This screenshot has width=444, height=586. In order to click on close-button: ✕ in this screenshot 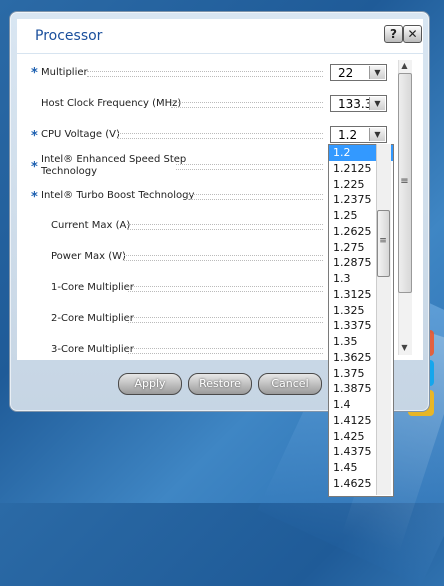, I will do `click(412, 34)`.